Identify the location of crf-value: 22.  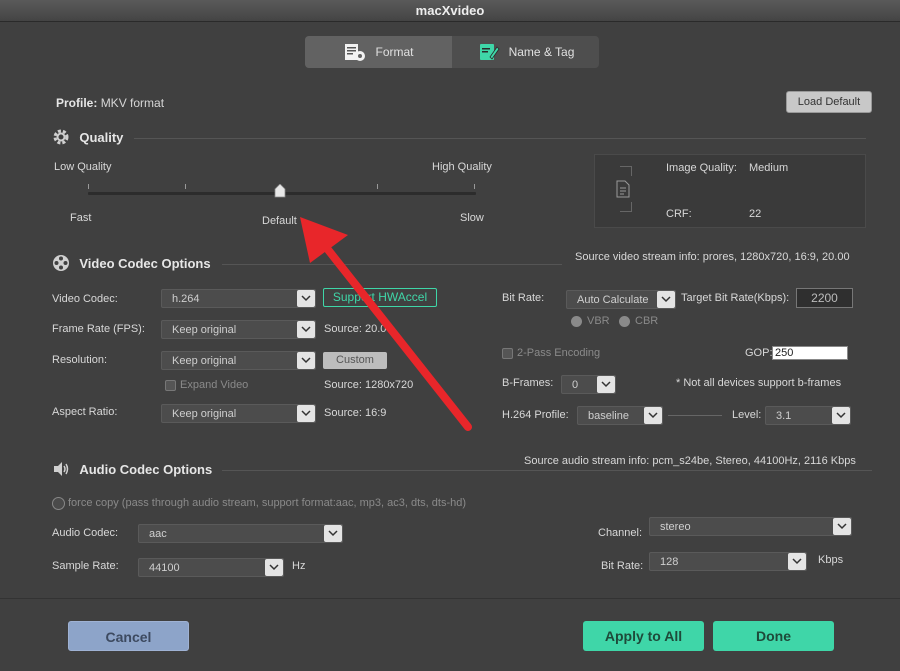
(755, 214).